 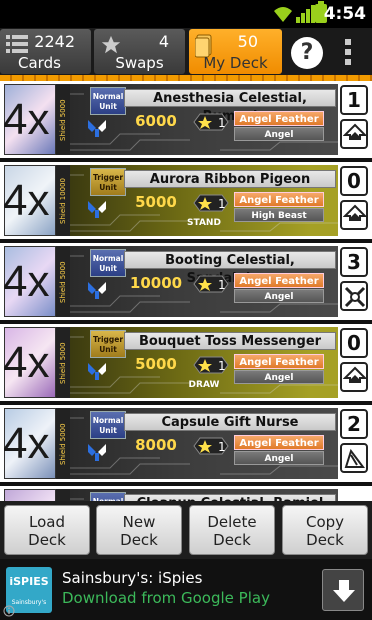 What do you see at coordinates (47, 522) in the screenshot?
I see `load-deck-label-1: Load` at bounding box center [47, 522].